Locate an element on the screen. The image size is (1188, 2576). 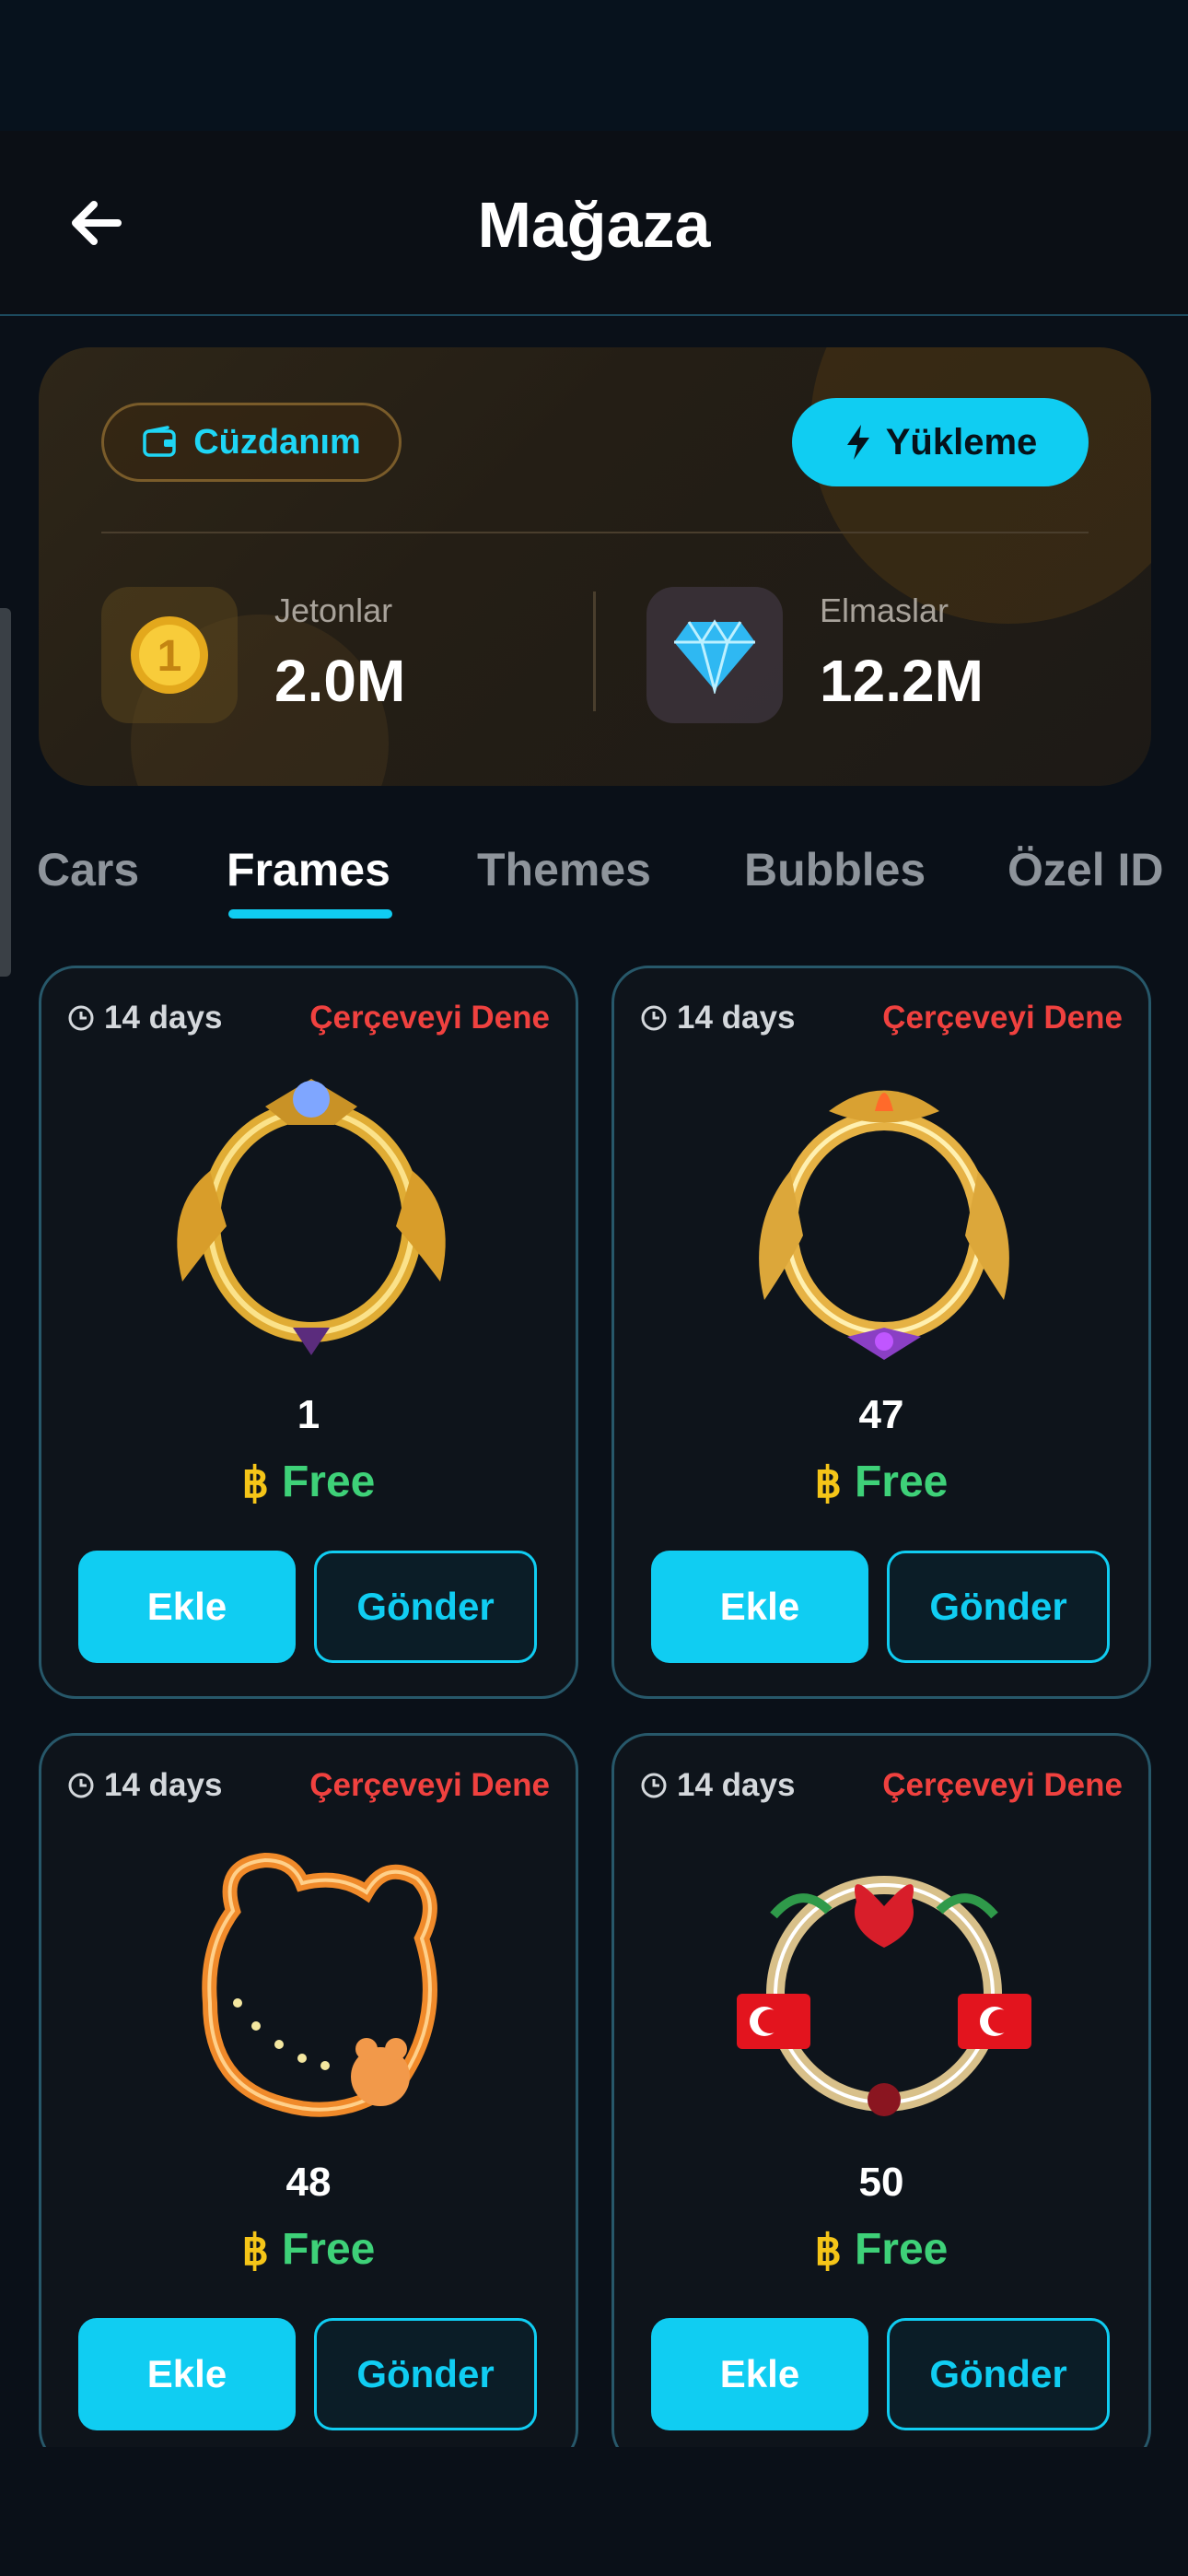
topup-label: Yükleme is located at coordinates (961, 442).